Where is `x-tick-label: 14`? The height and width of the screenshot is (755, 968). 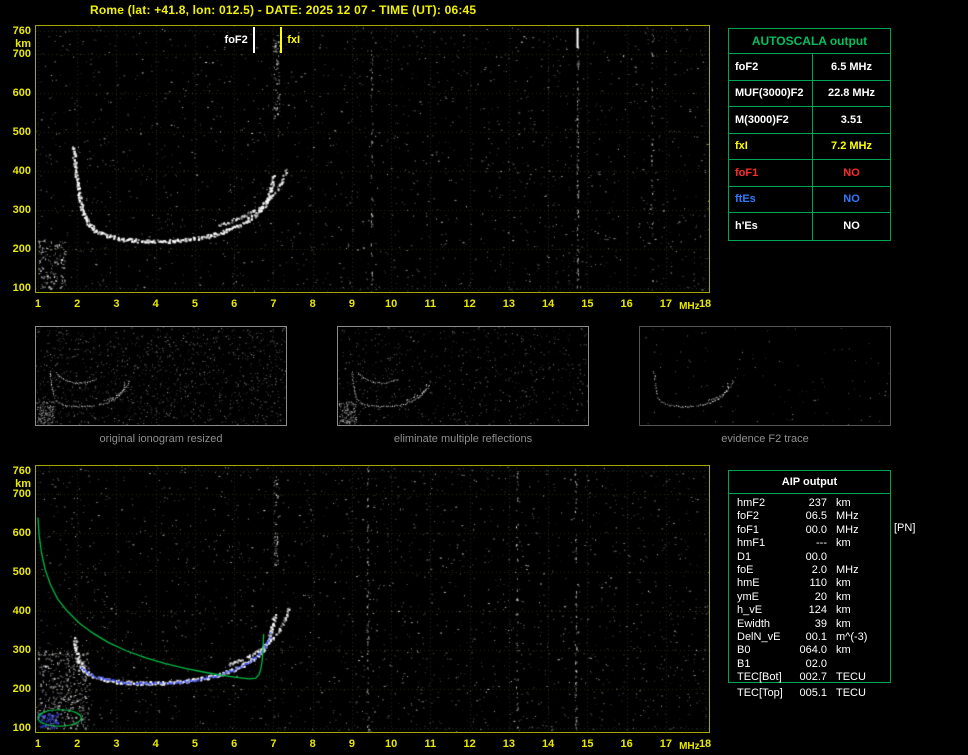
x-tick-label: 14 is located at coordinates (548, 744).